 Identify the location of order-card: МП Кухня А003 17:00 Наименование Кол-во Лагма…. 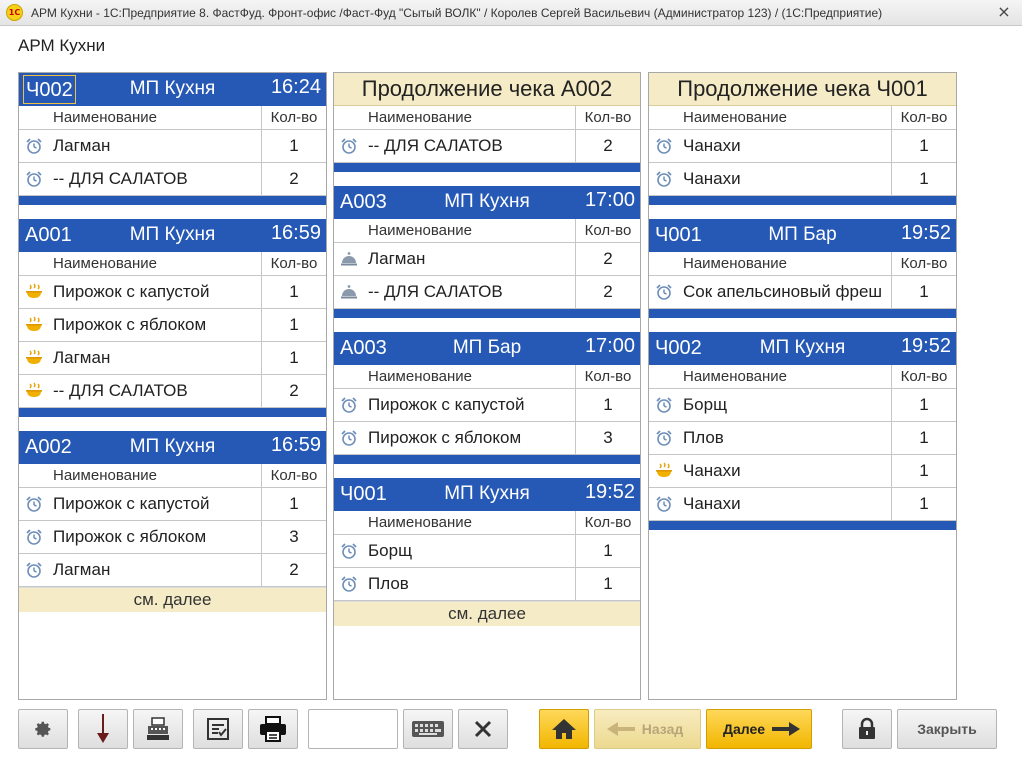
(487, 252).